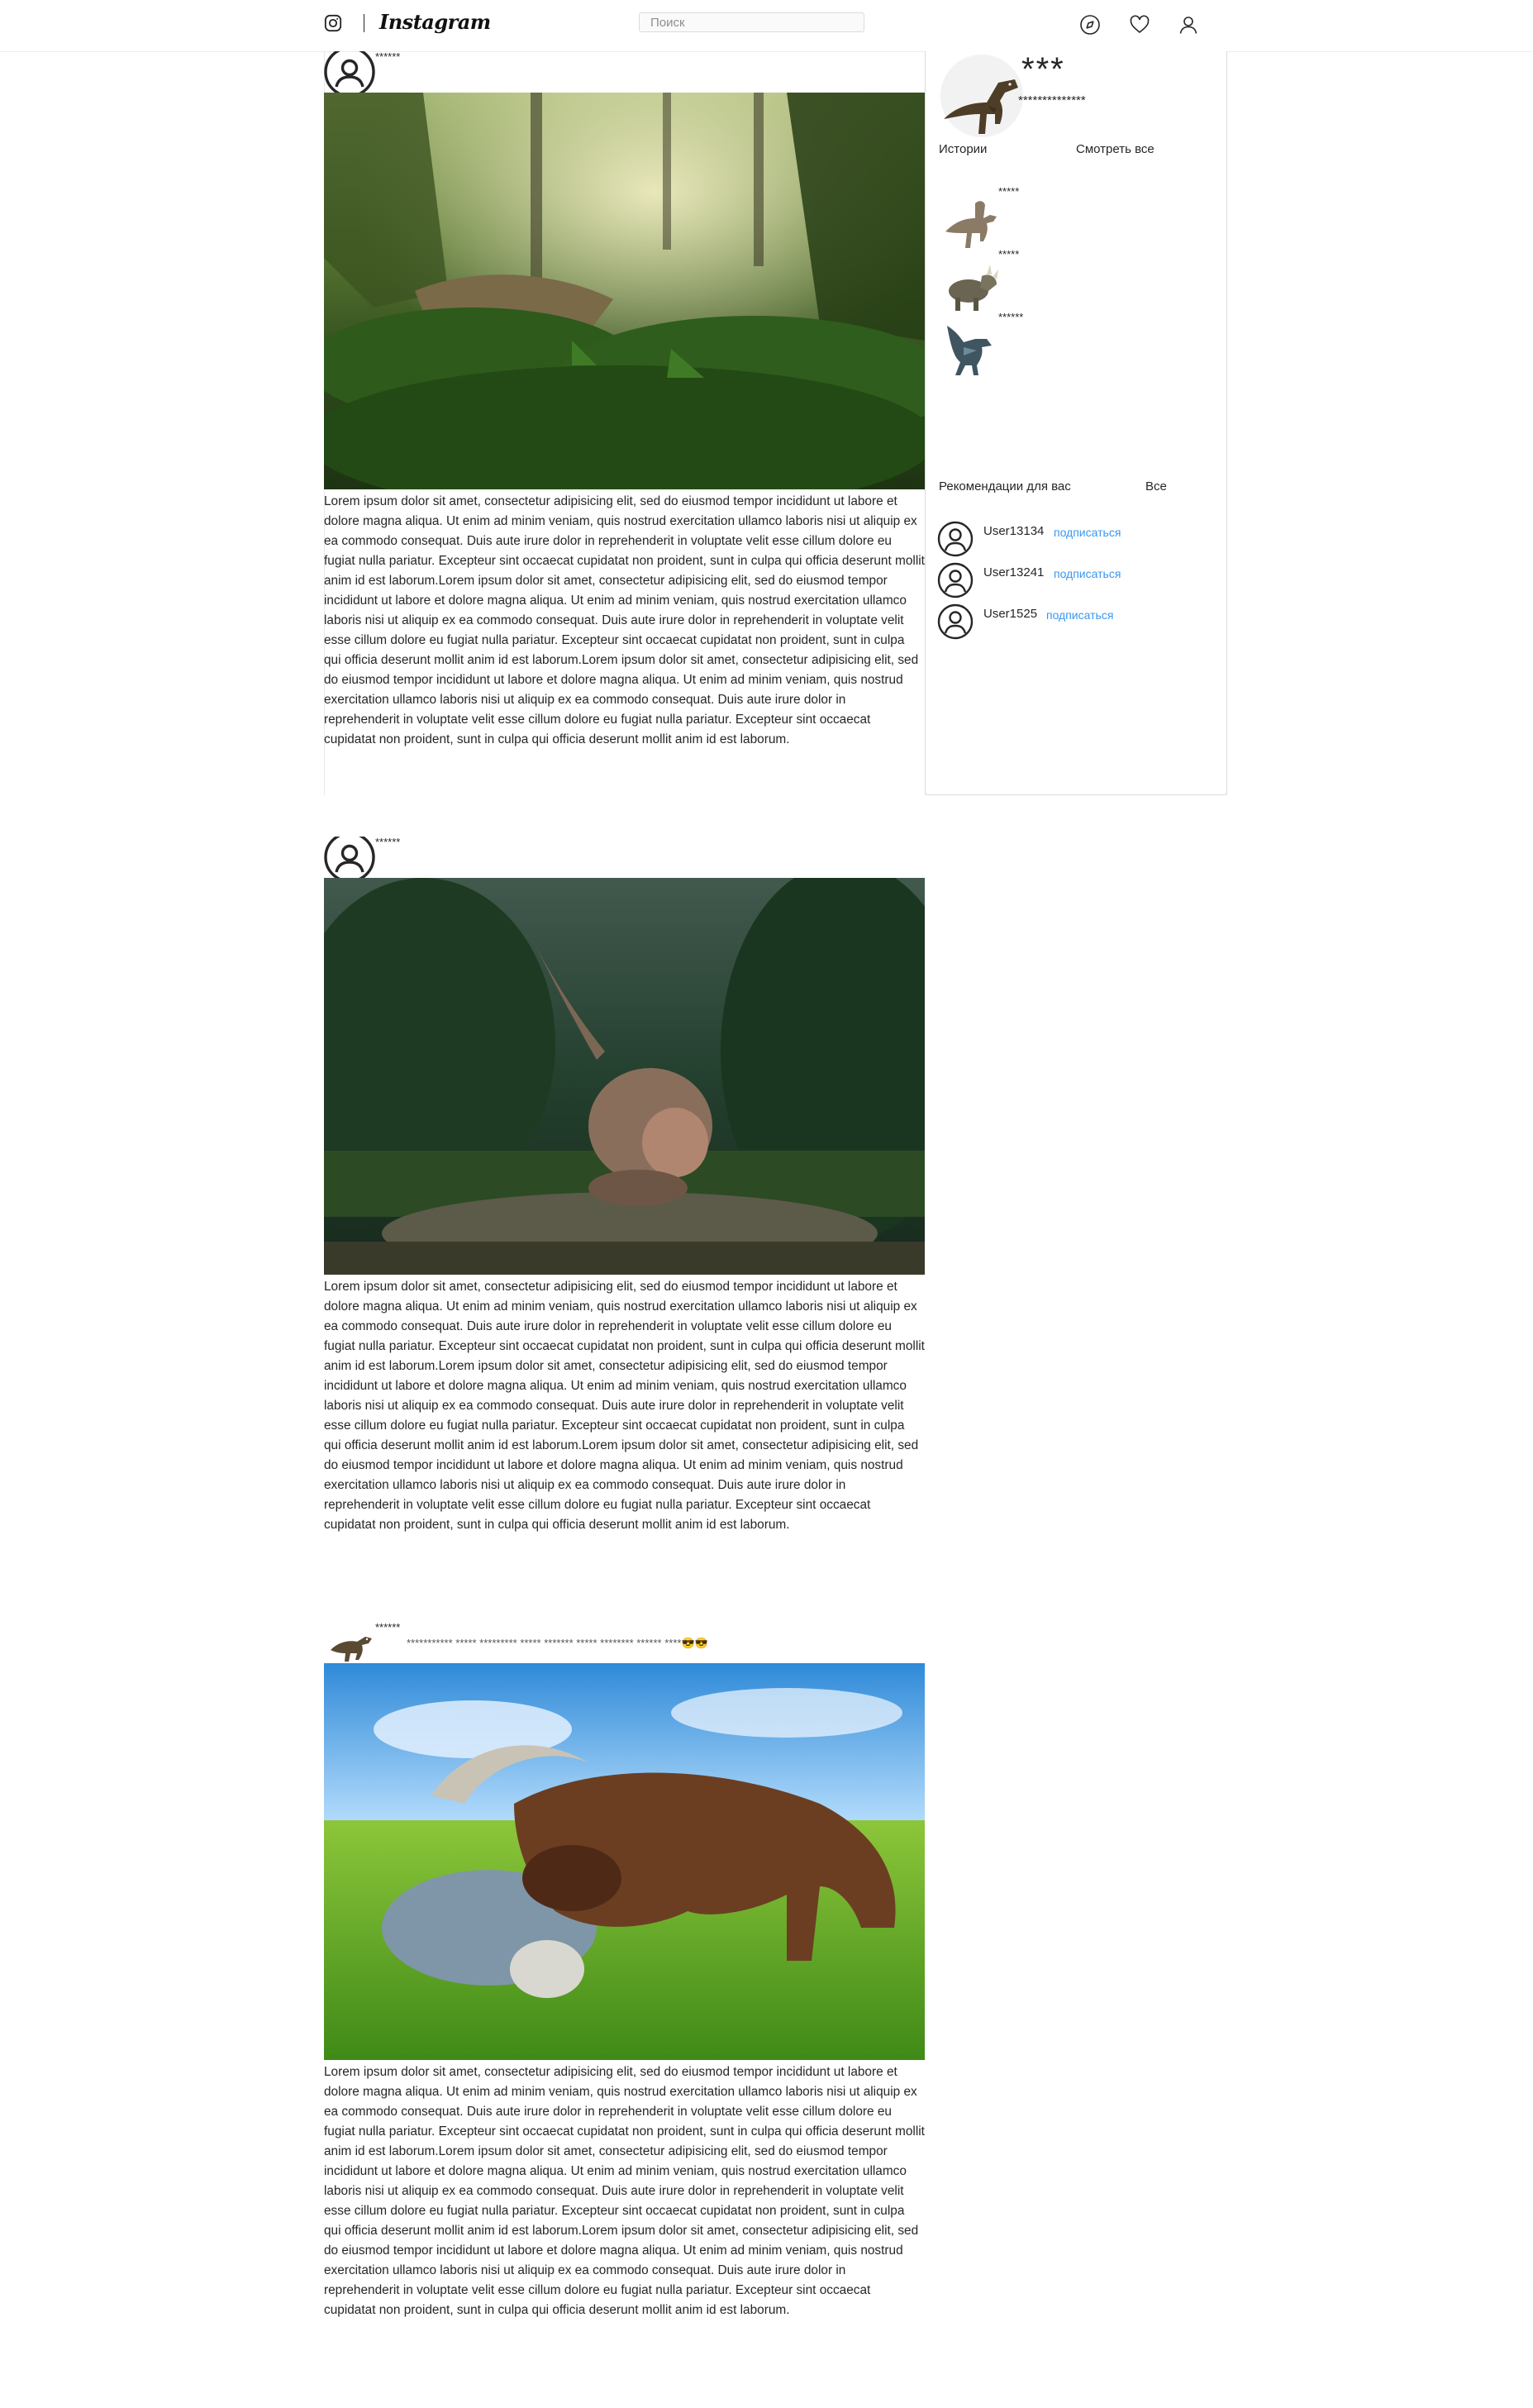 Image resolution: width=1533 pixels, height=2408 pixels. I want to click on recommendation-username: User1525, so click(1010, 614).